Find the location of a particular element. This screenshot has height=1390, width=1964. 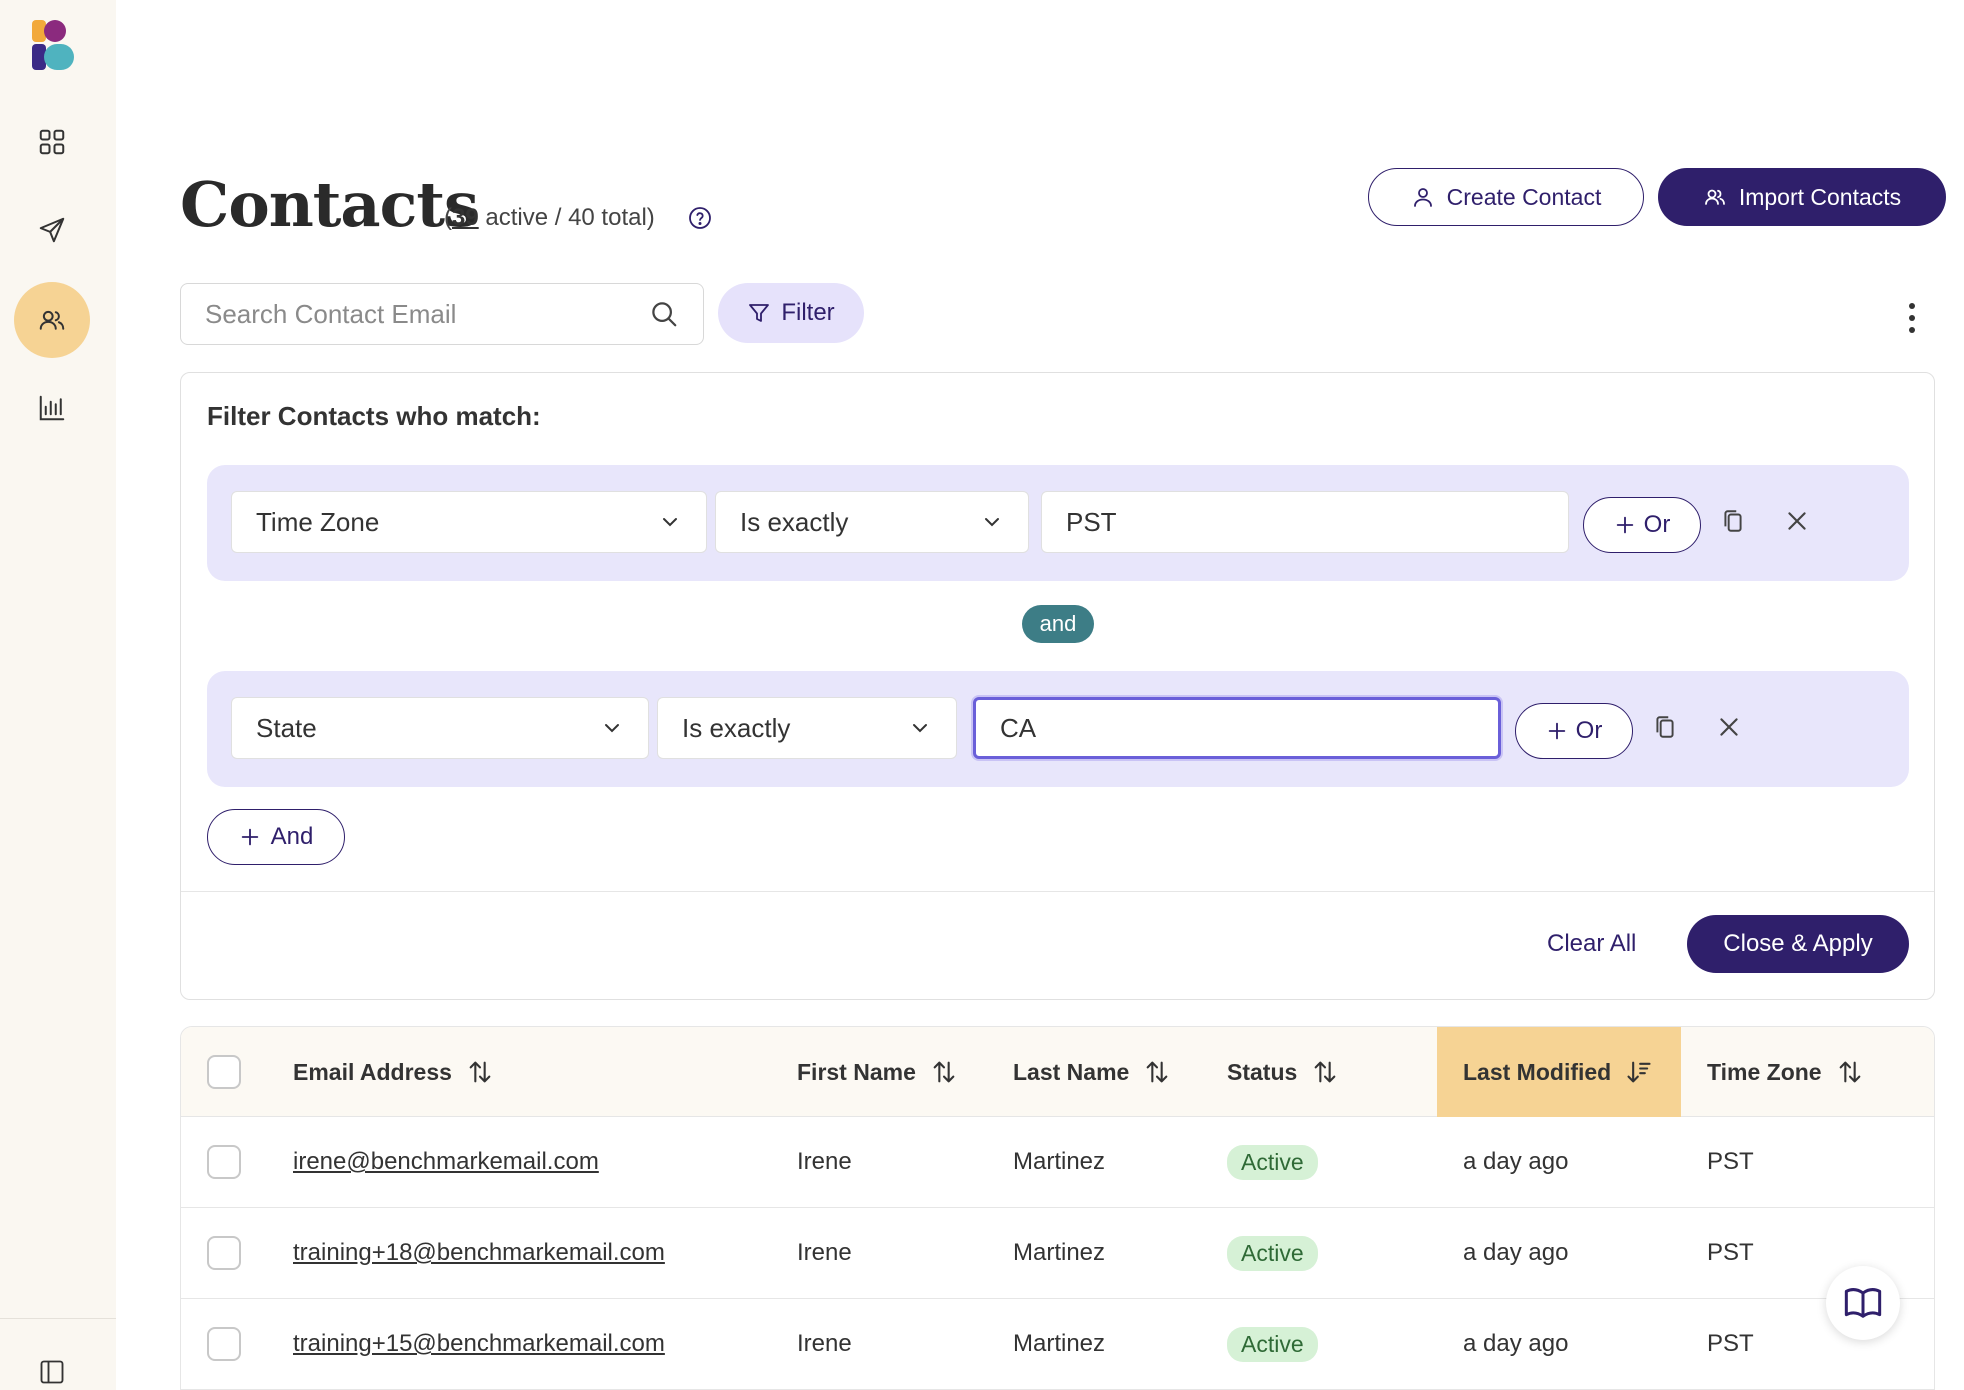

email-link: training+18@benchmarkemail.com is located at coordinates (479, 1253).